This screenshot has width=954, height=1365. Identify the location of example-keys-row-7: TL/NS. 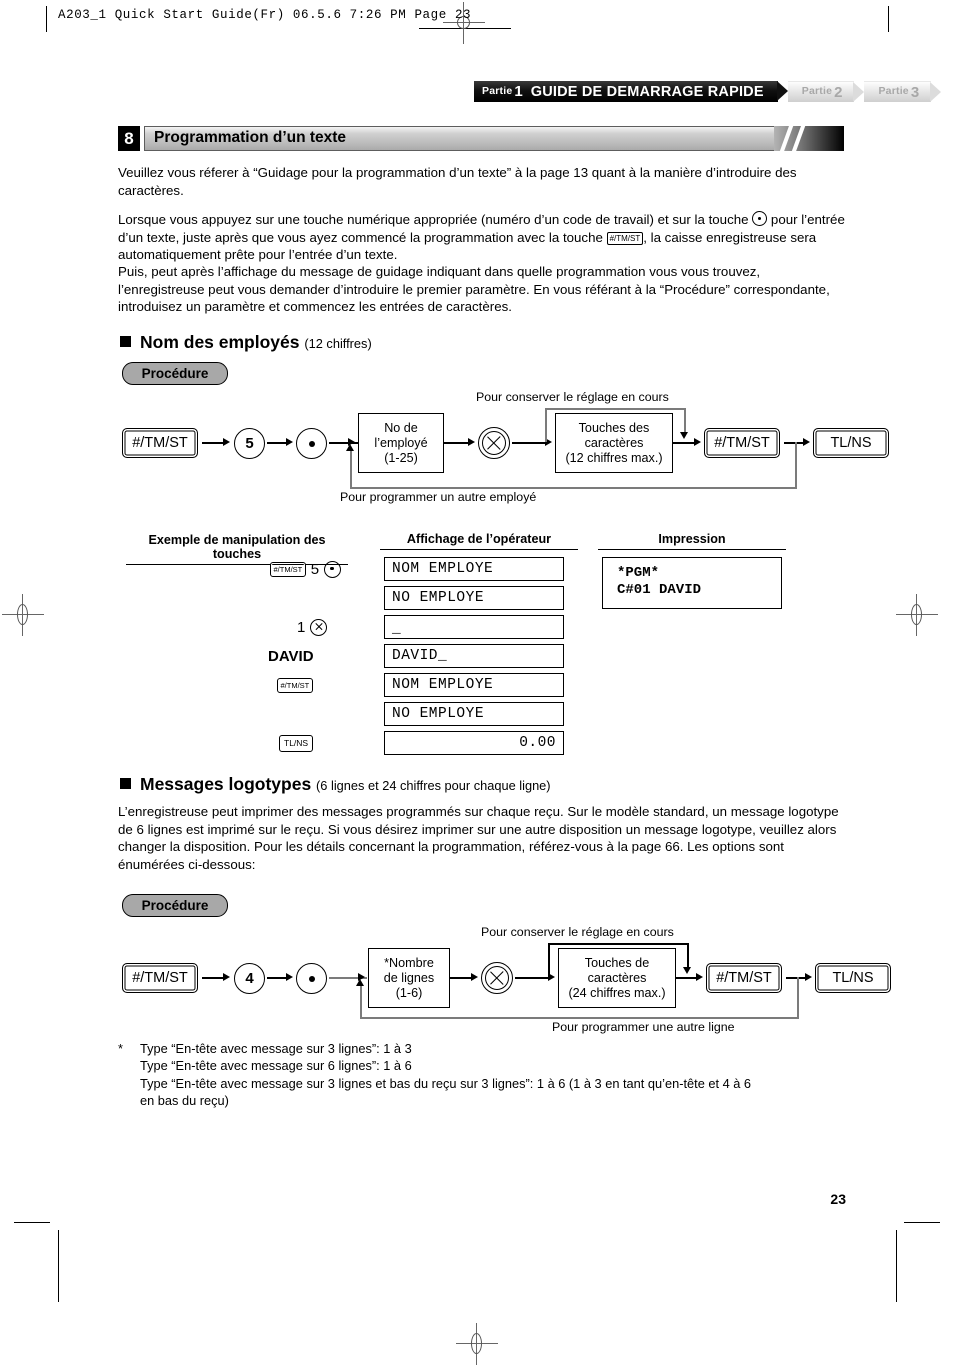
(296, 743).